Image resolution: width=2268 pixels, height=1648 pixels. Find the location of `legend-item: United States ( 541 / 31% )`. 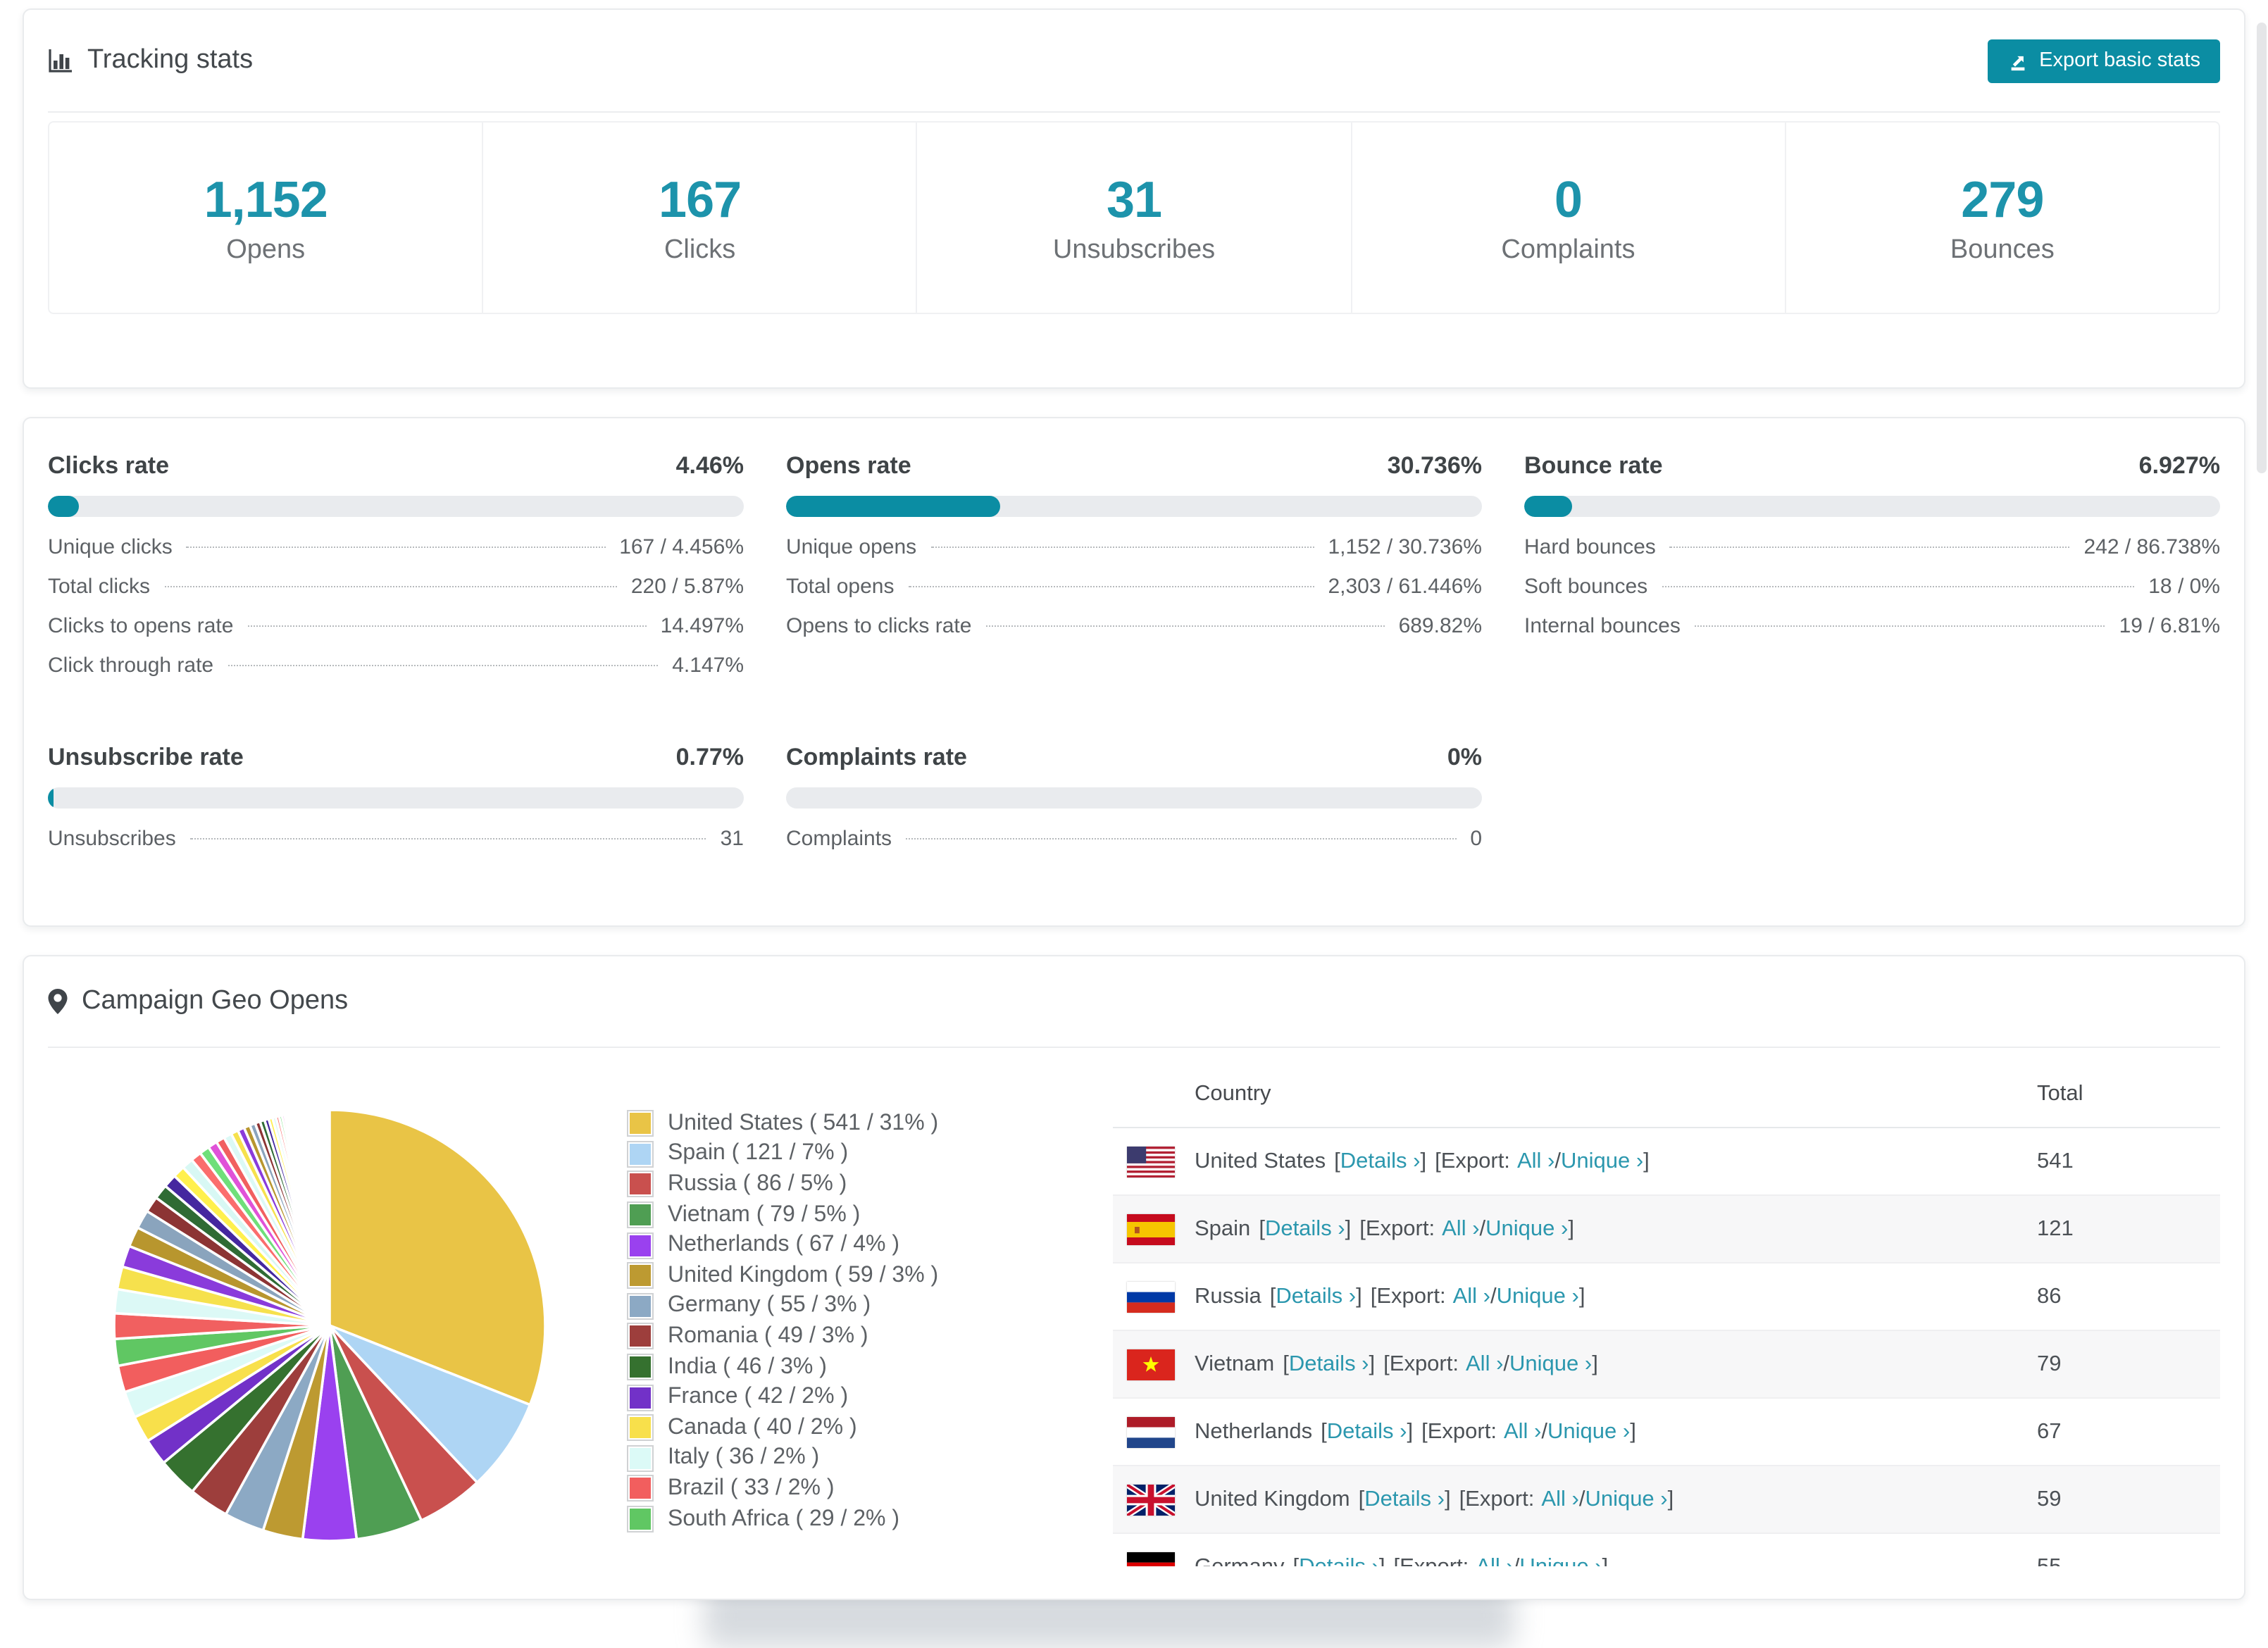

legend-item: United States ( 541 / 31% ) is located at coordinates (870, 1124).